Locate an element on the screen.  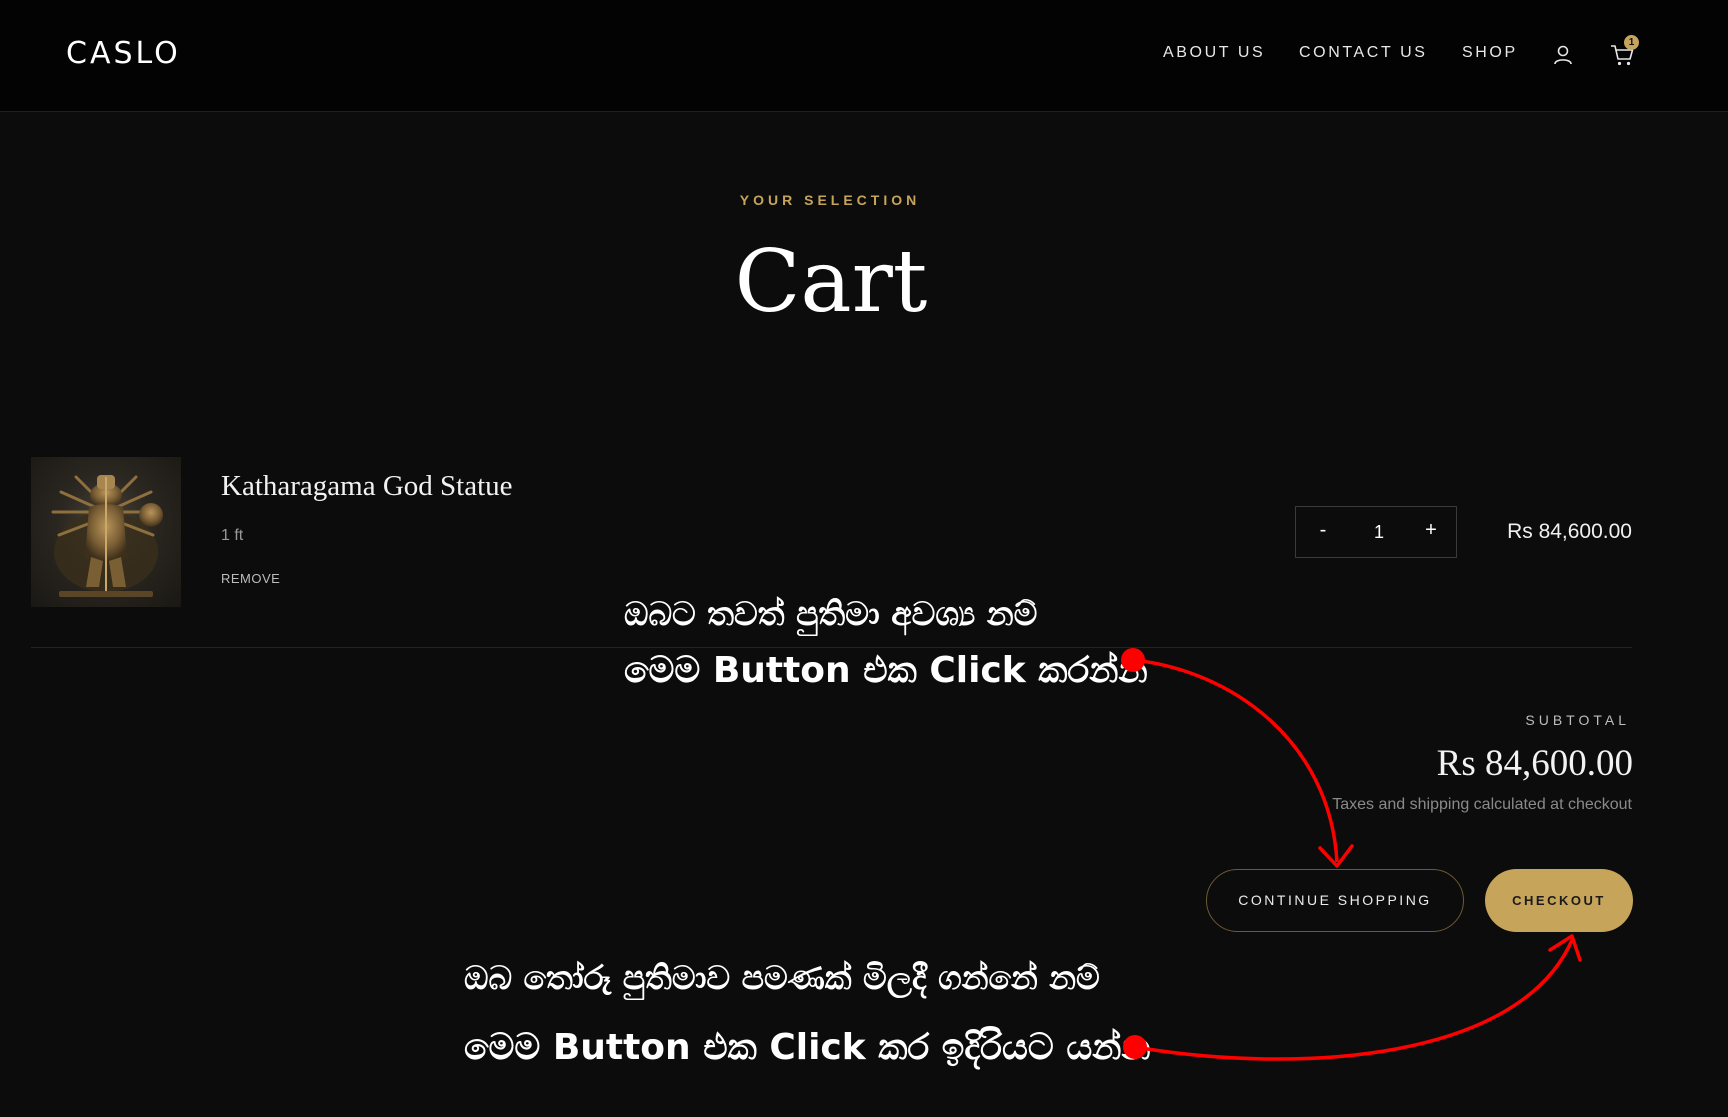
checkout-button: CHECKOUT is located at coordinates (1559, 900).